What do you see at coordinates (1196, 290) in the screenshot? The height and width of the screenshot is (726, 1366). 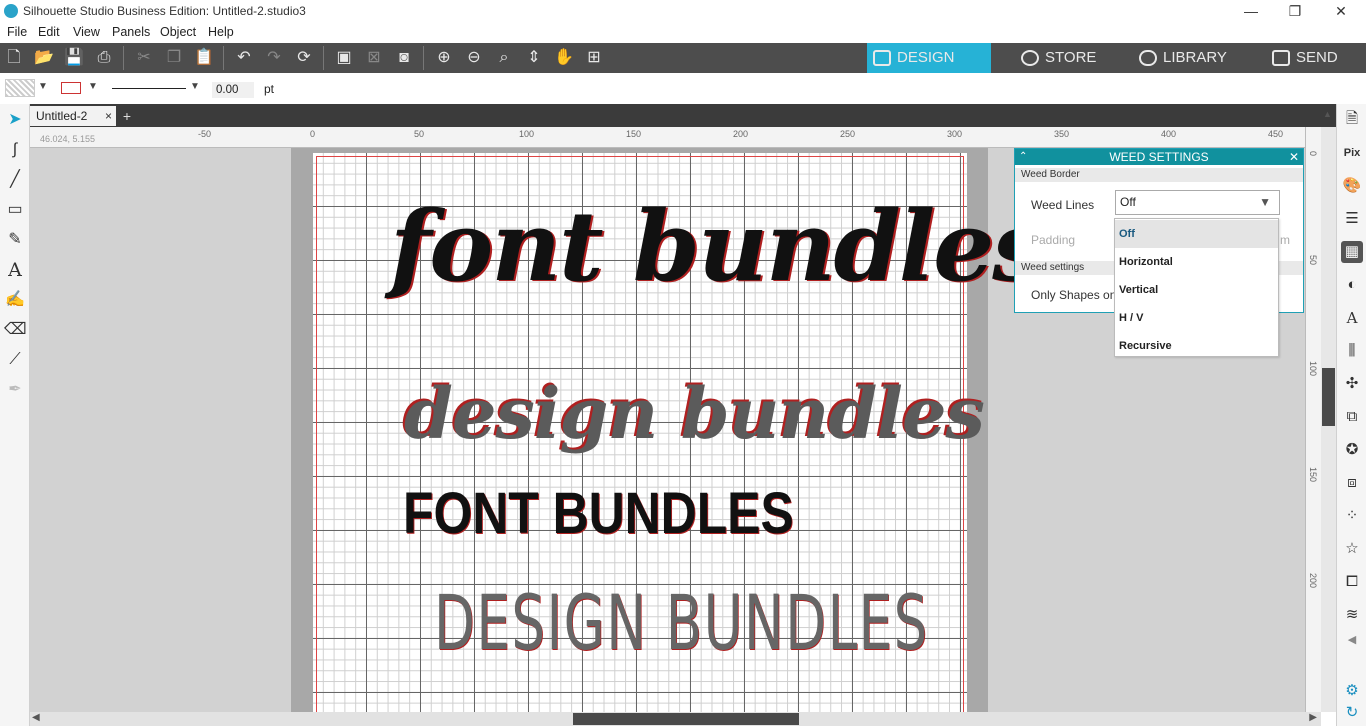 I see `option-vertical: Vertical` at bounding box center [1196, 290].